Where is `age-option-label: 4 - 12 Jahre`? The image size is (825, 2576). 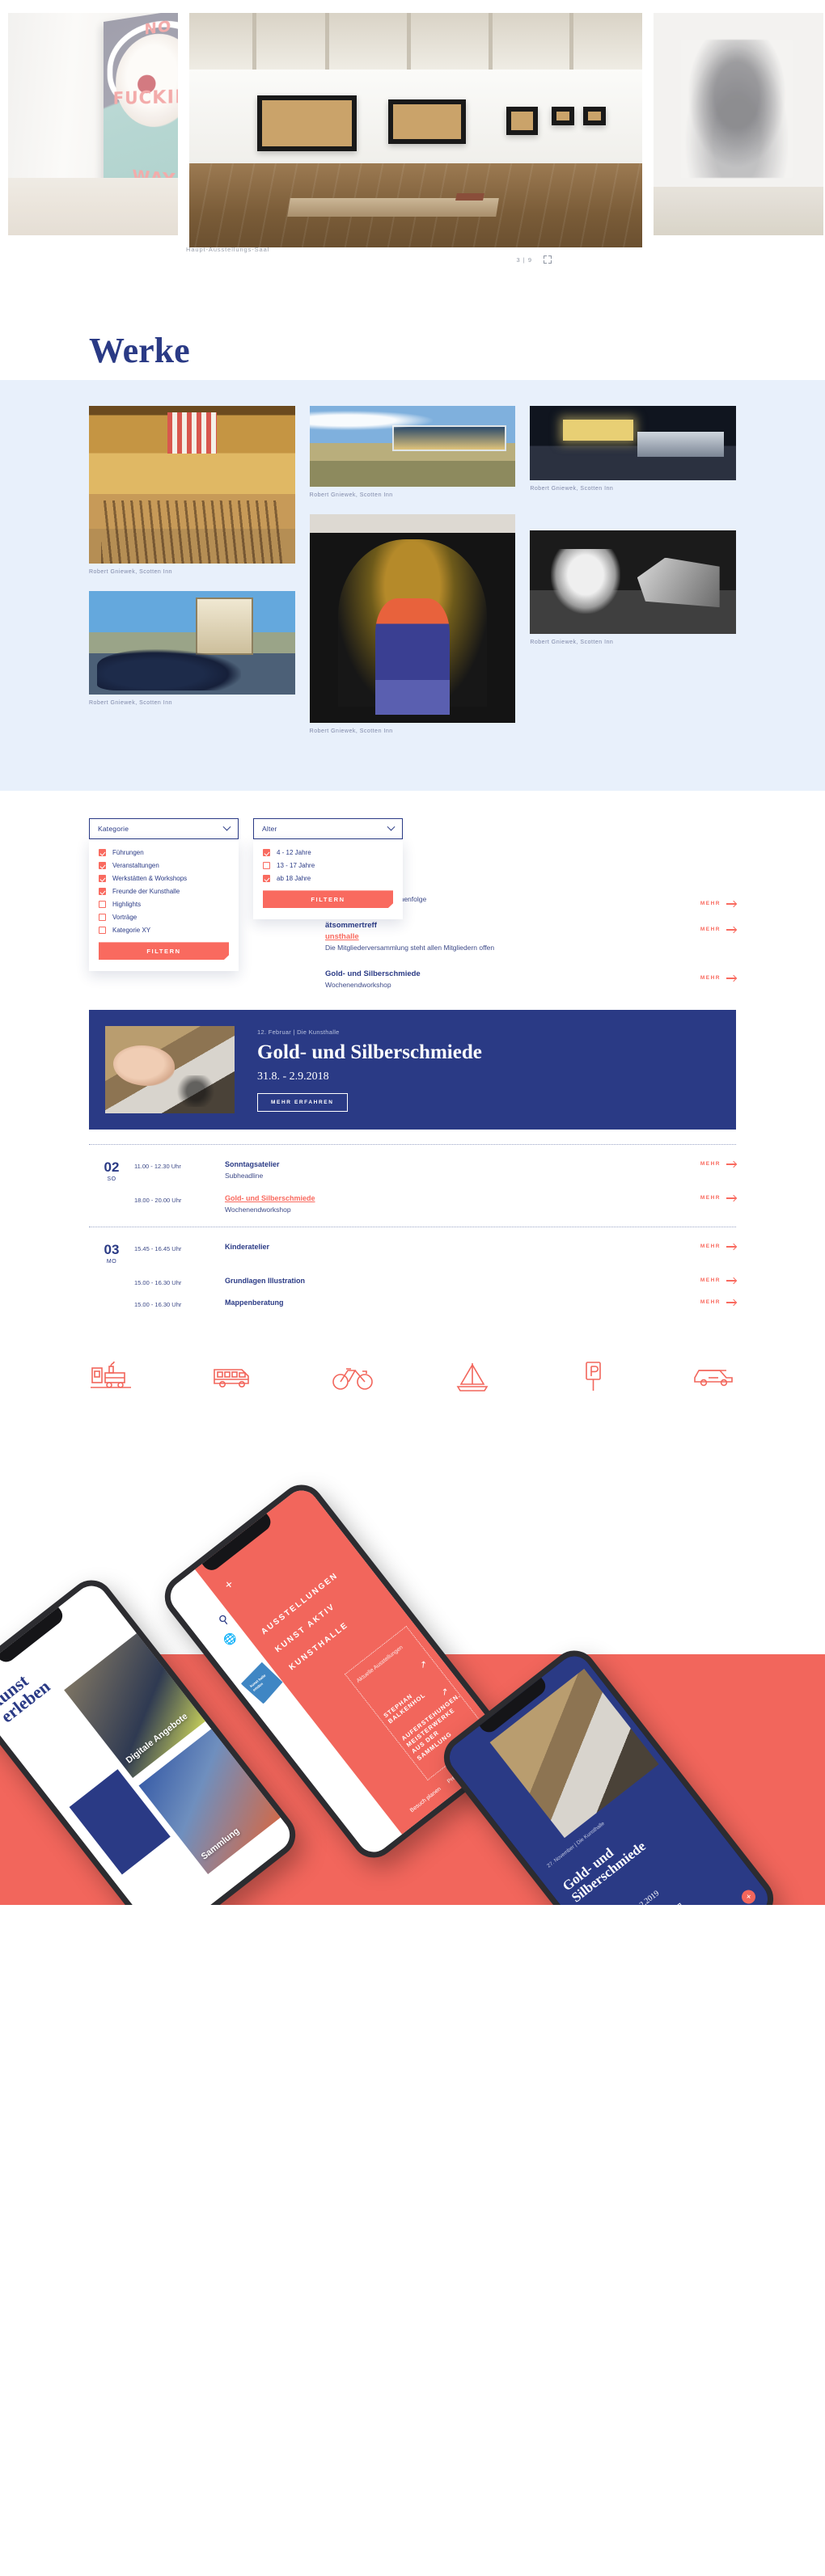
age-option-label: 4 - 12 Jahre is located at coordinates (294, 853).